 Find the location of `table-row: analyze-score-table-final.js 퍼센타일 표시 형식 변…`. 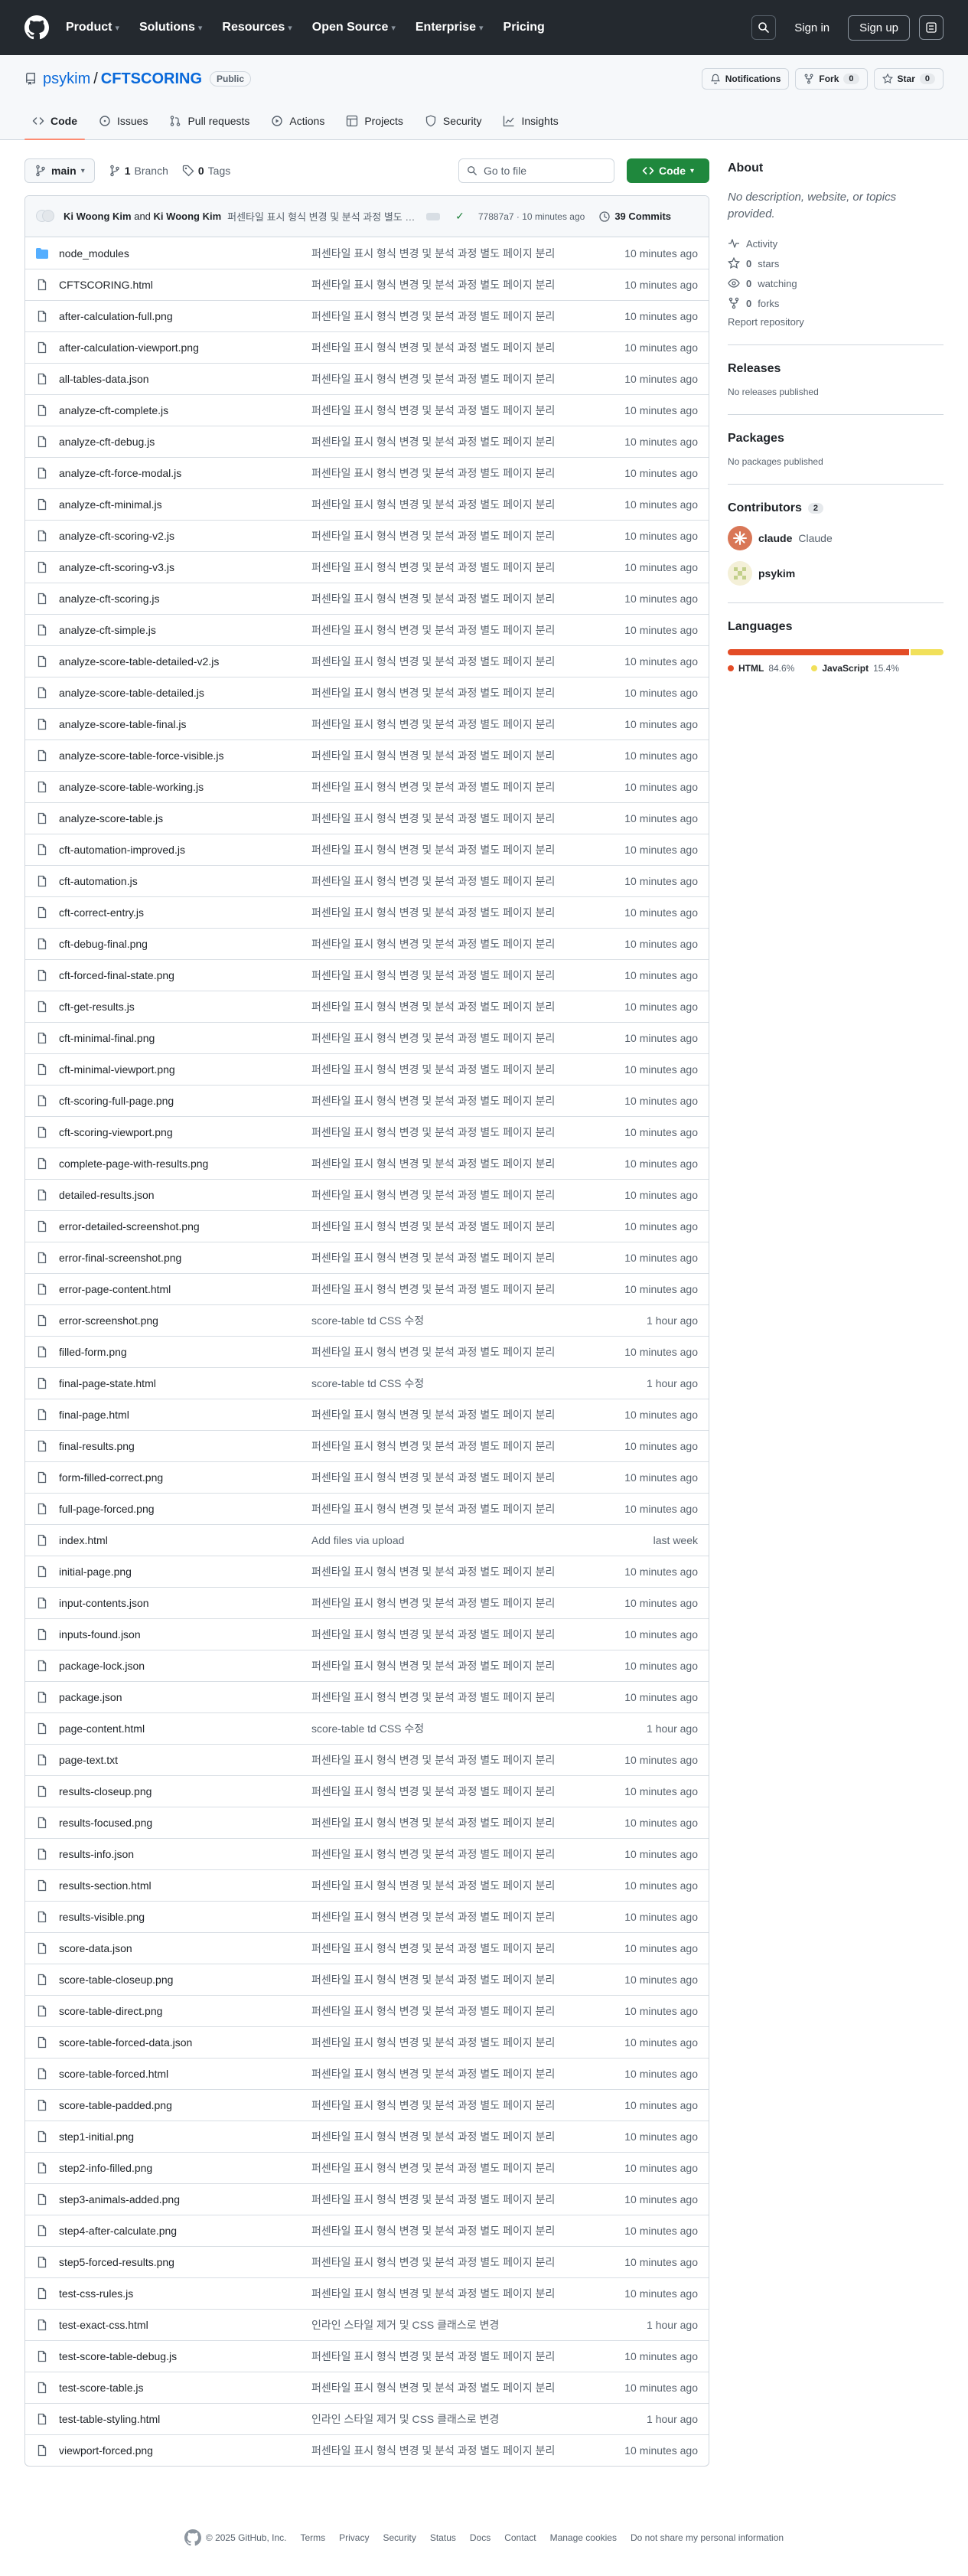

table-row: analyze-score-table-final.js 퍼센타일 표시 형식 변… is located at coordinates (367, 723).